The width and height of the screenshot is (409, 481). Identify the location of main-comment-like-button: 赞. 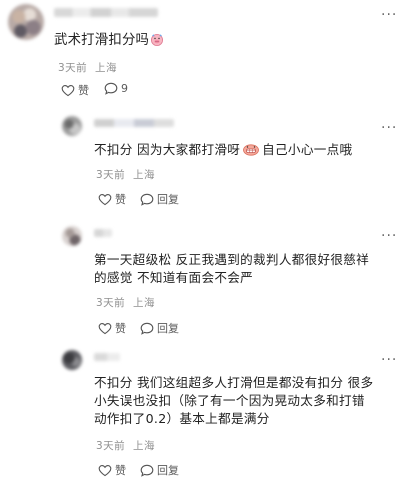
(75, 90).